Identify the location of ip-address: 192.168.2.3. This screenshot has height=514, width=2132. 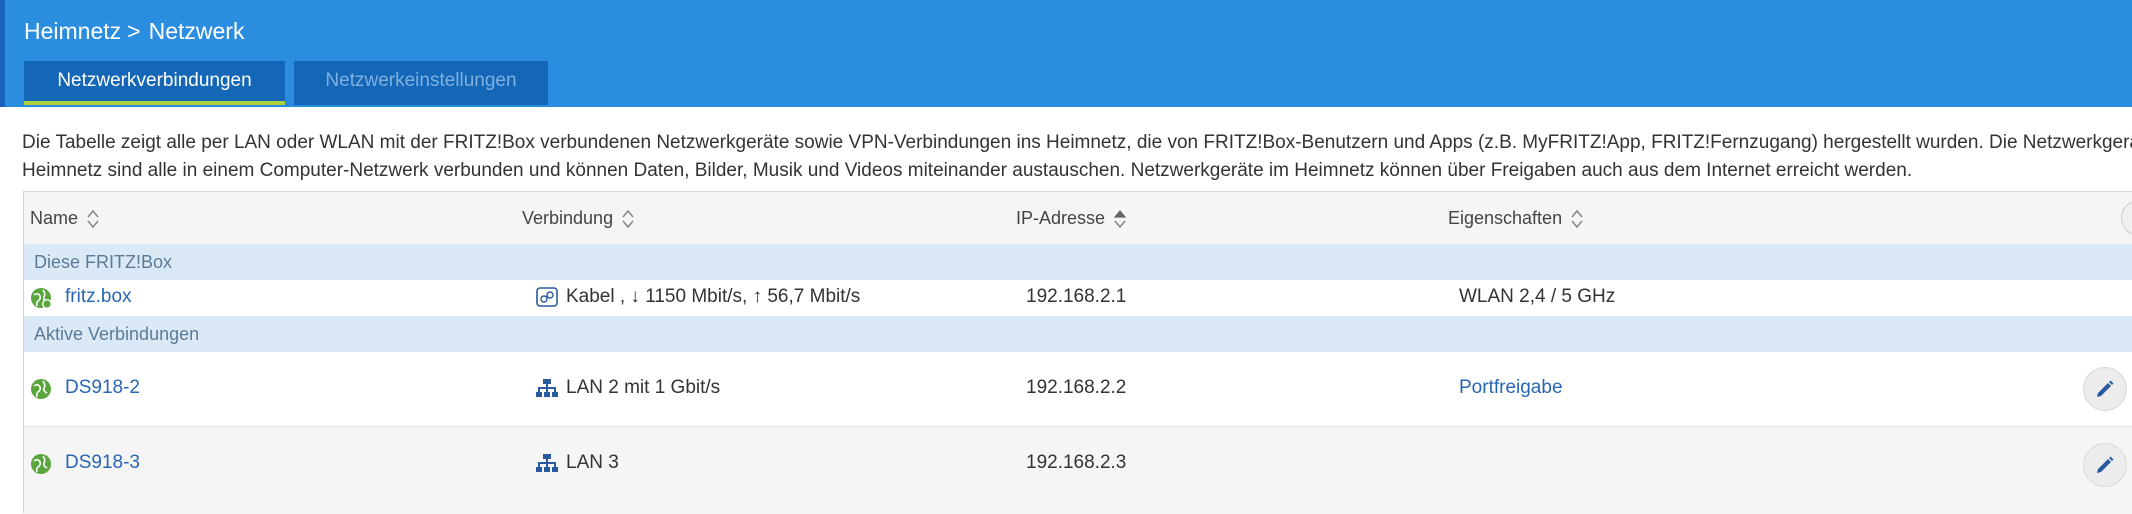
(1076, 462).